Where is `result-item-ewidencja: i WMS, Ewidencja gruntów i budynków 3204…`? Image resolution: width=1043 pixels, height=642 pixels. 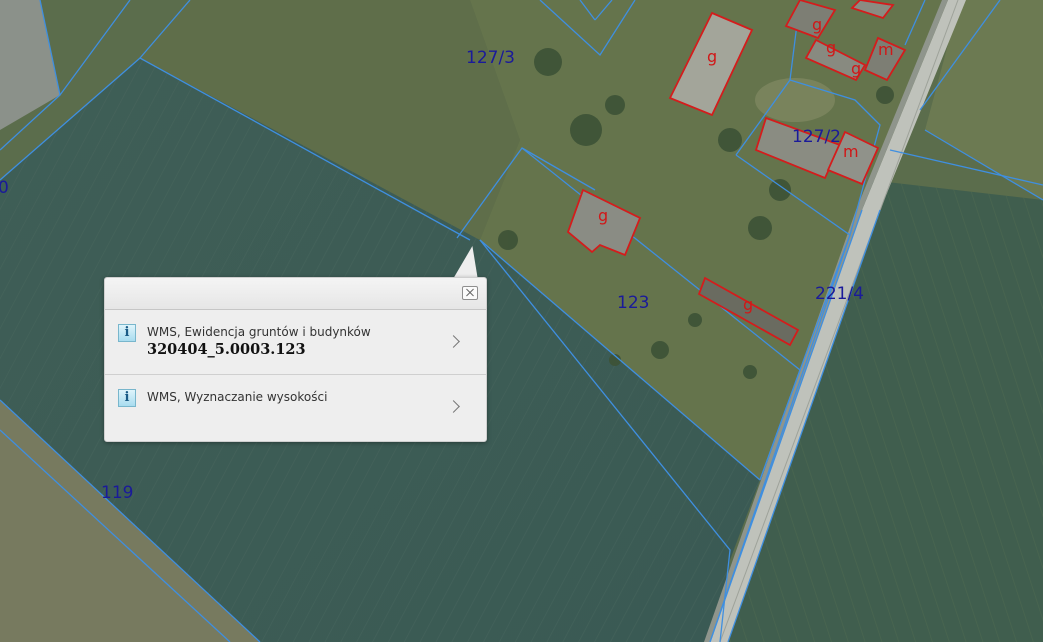 result-item-ewidencja: i WMS, Ewidencja gruntów i budynków 3204… is located at coordinates (295, 342).